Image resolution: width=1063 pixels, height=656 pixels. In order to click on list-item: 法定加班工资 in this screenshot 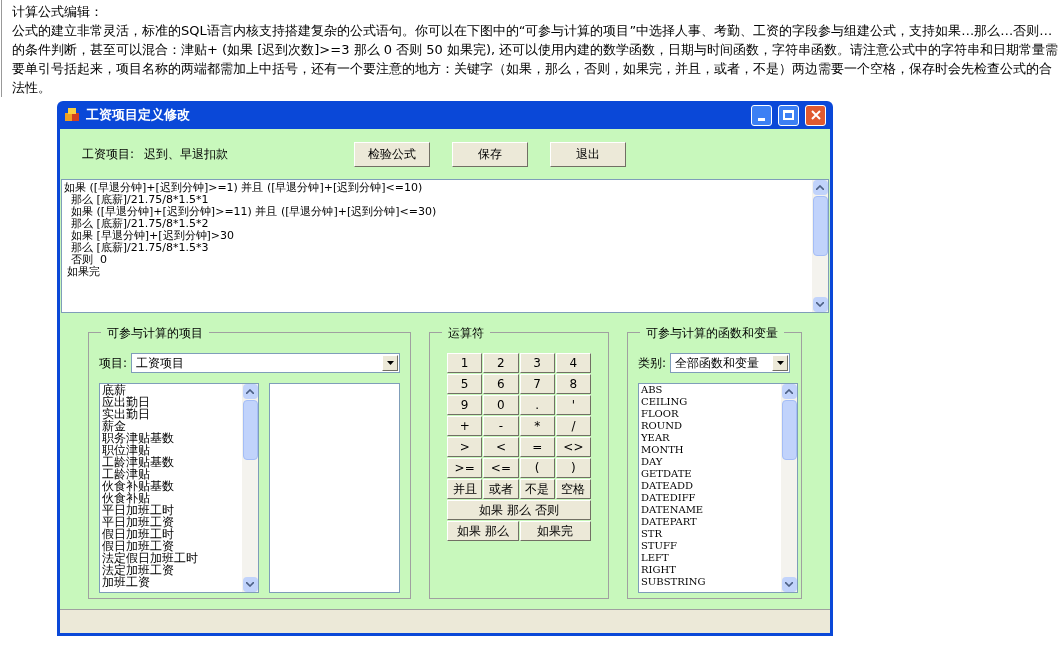, I will do `click(171, 570)`.